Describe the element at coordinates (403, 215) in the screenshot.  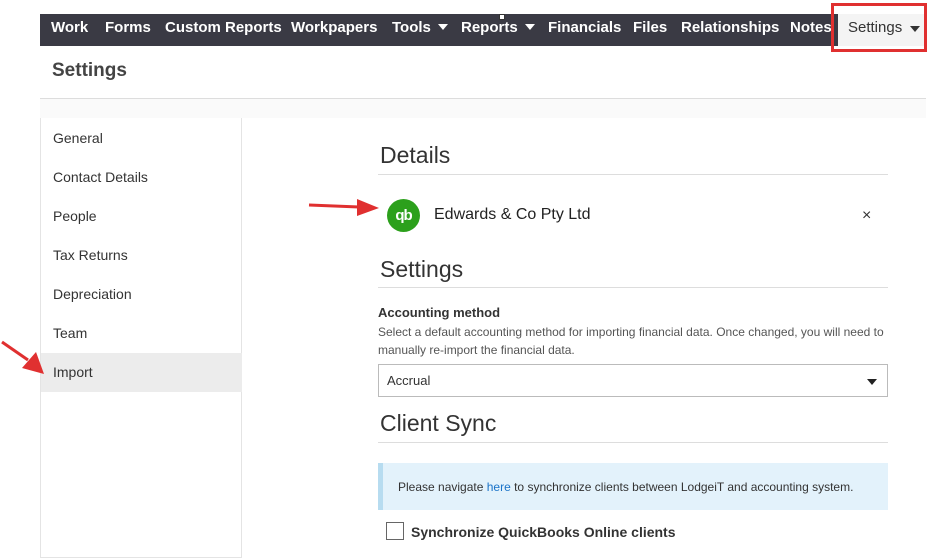
I see `quickbooks-logo-icon: qb` at that location.